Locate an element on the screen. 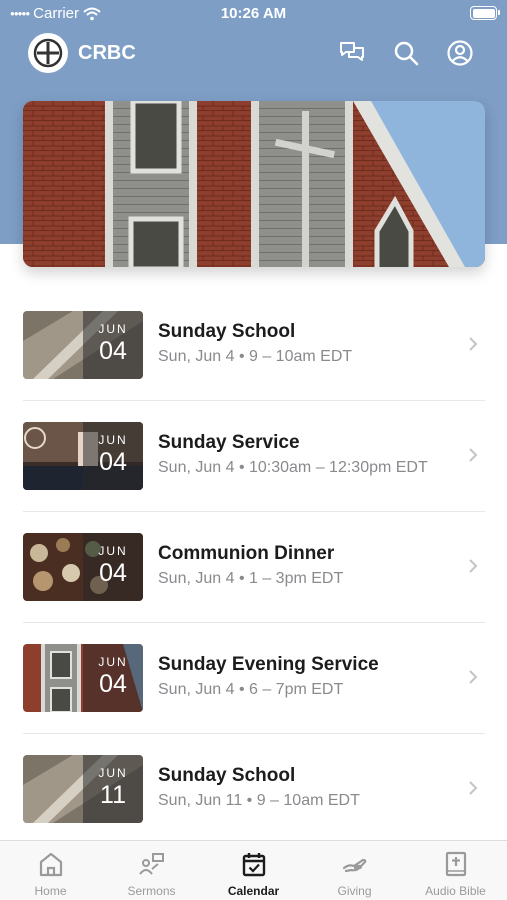  tab-calendar: Calendar is located at coordinates (253, 870).